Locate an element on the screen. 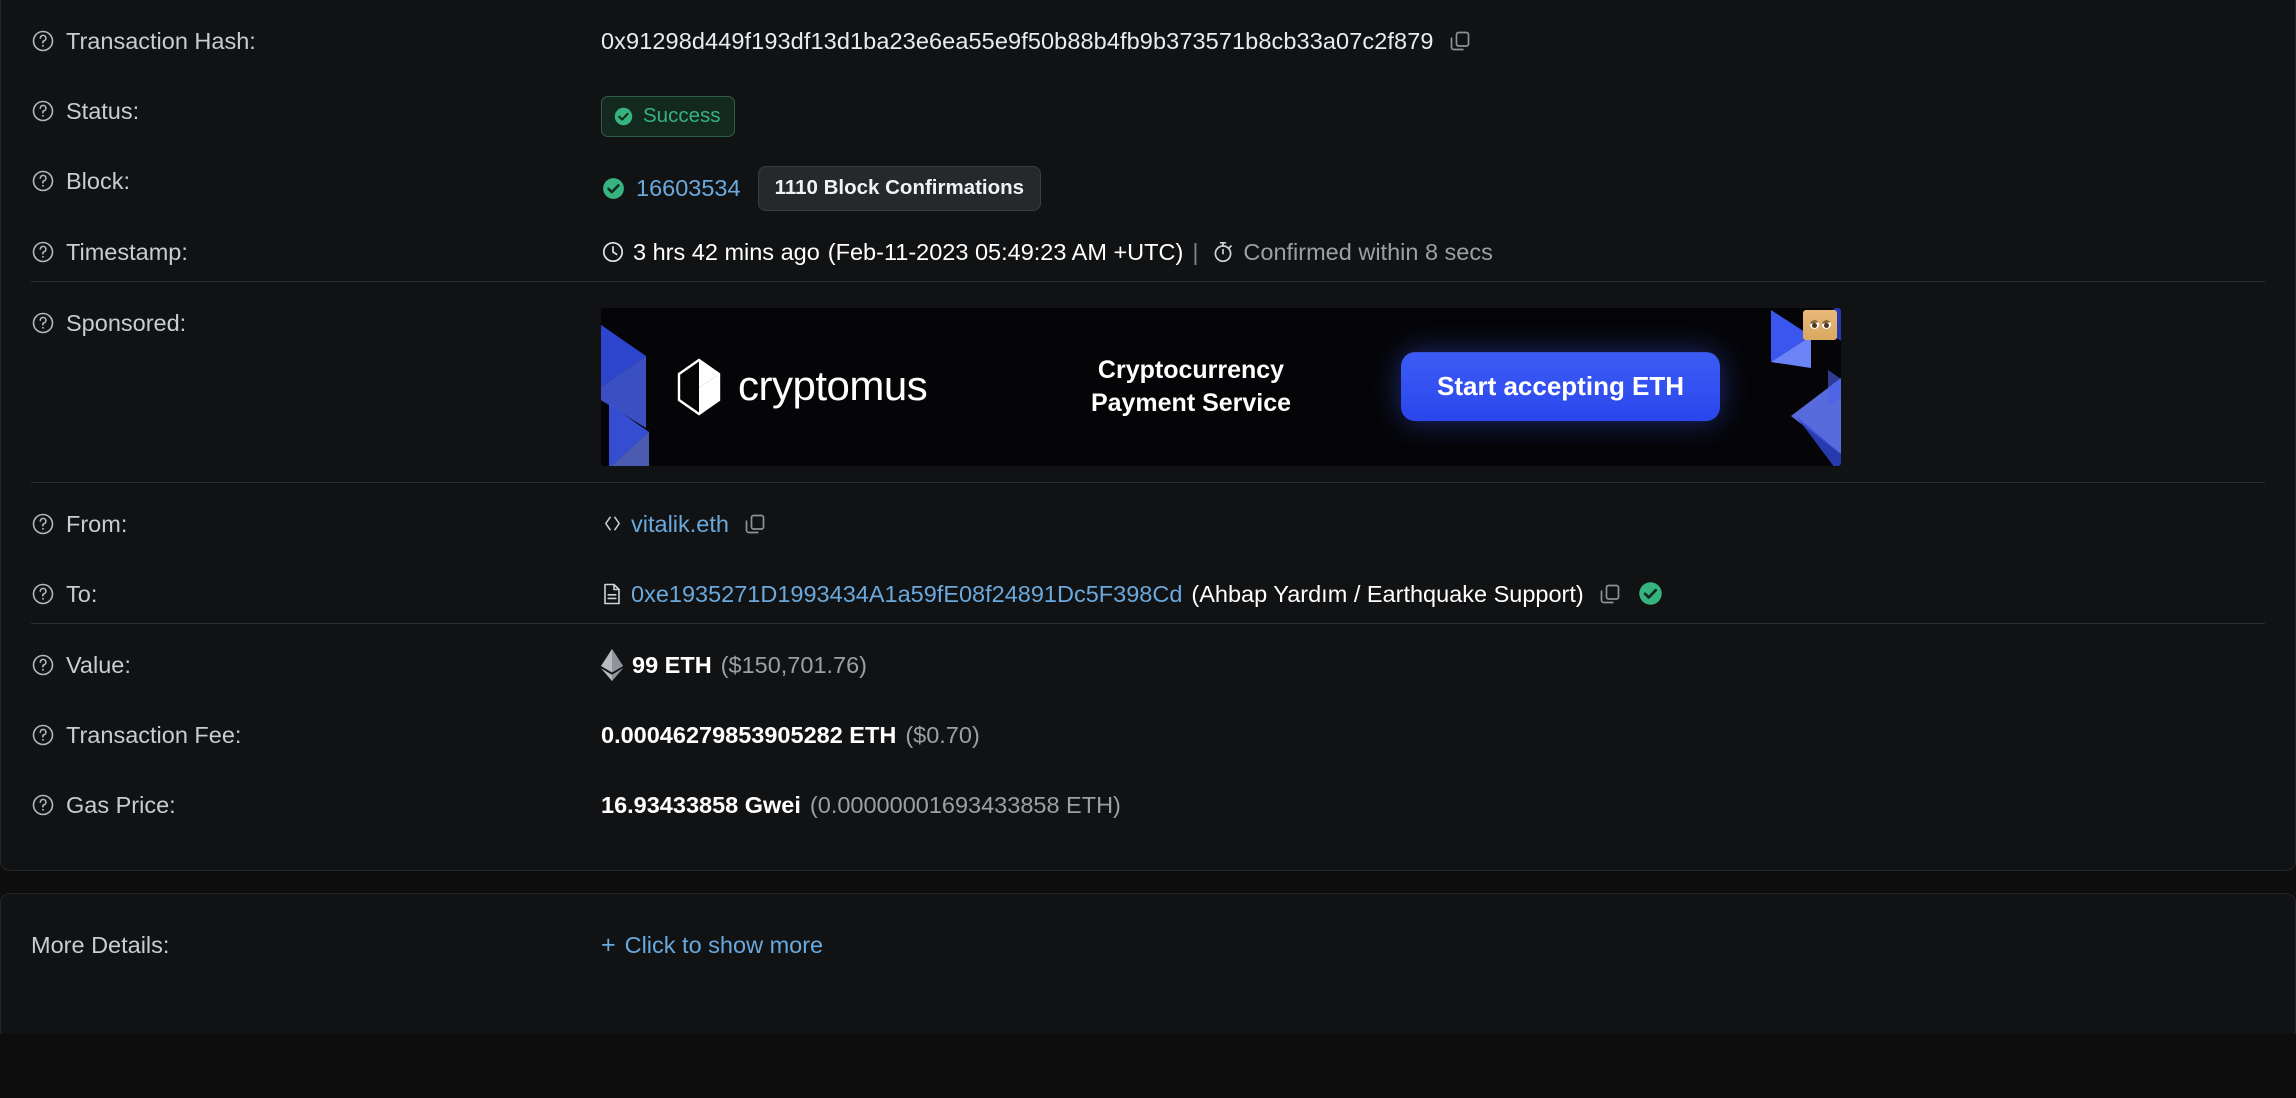 Image resolution: width=2296 pixels, height=1098 pixels. banner-tagline-line2: Payment Service is located at coordinates (1191, 402).